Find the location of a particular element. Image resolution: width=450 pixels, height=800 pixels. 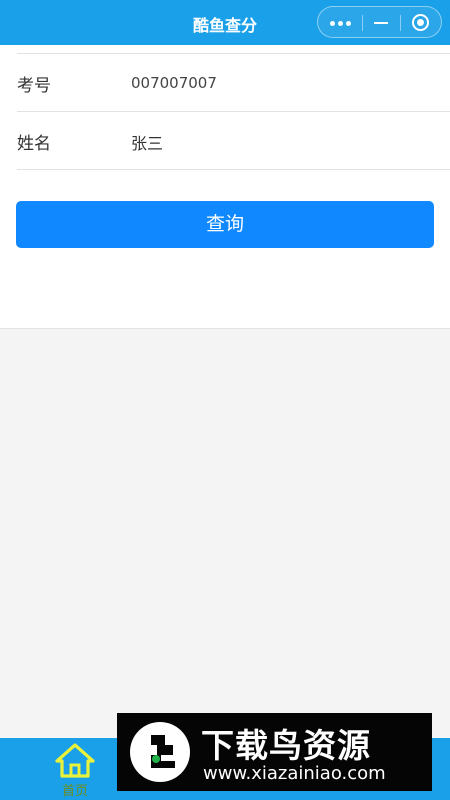

minimize-icon is located at coordinates (381, 23).